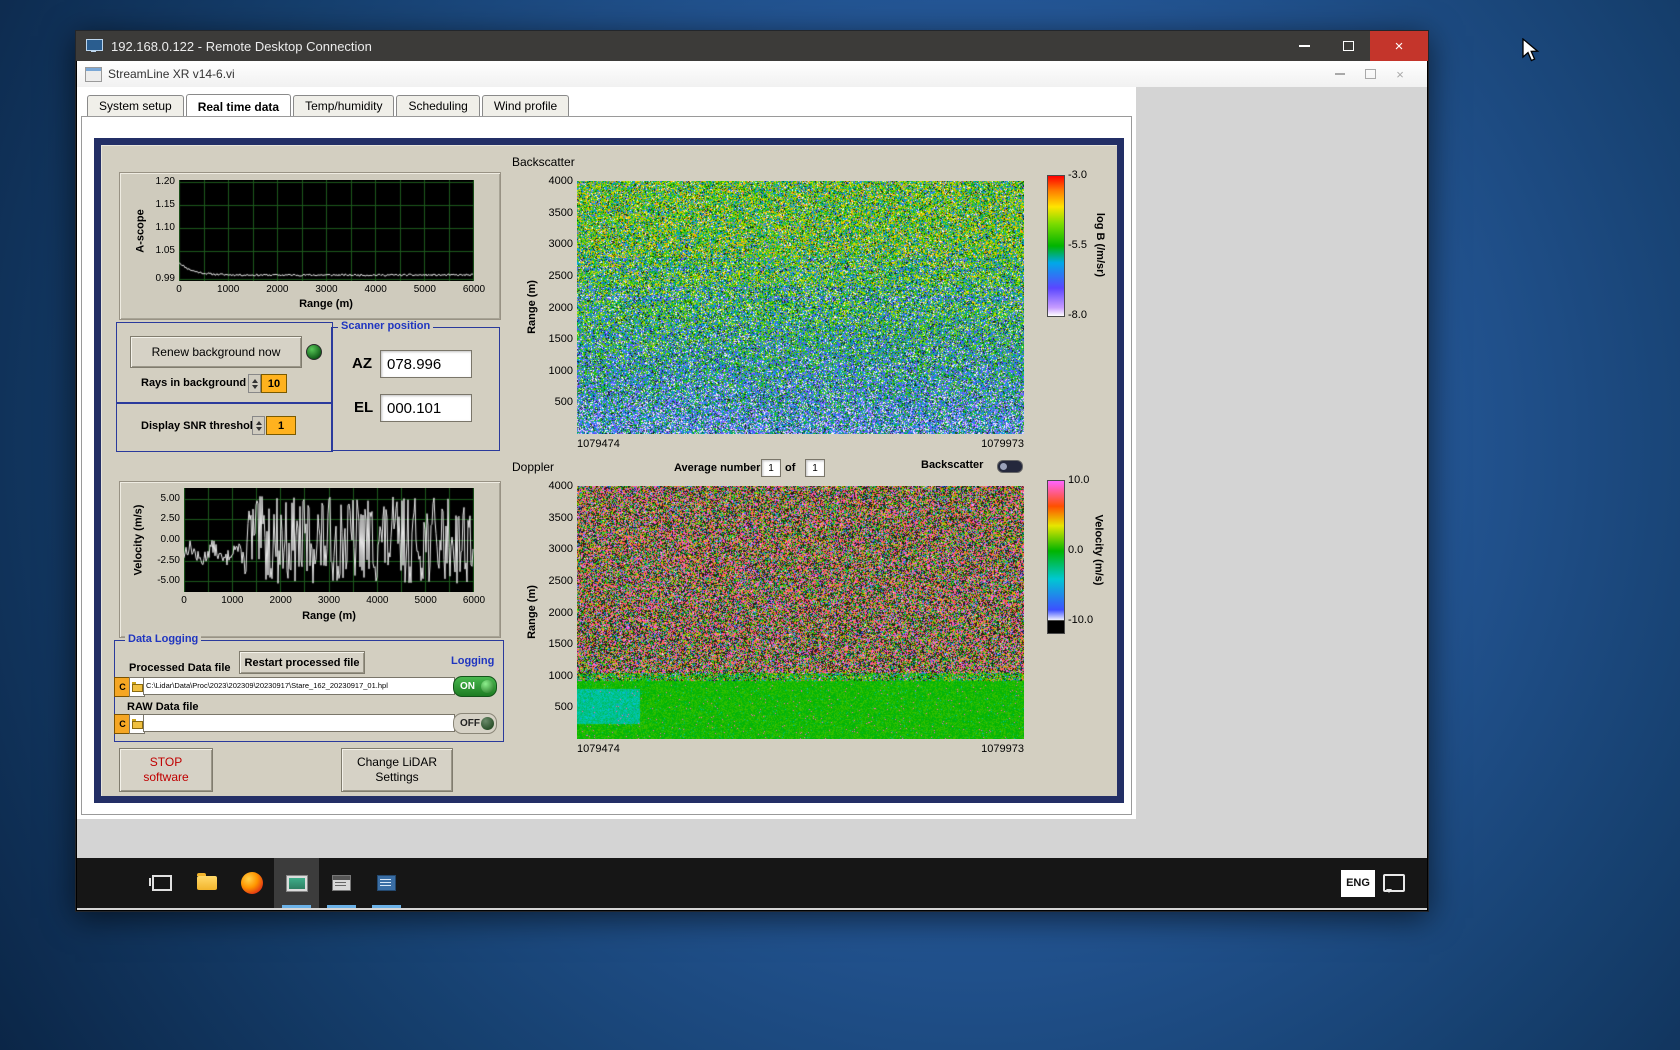  Describe the element at coordinates (364, 407) in the screenshot. I see `el-label: EL` at that location.